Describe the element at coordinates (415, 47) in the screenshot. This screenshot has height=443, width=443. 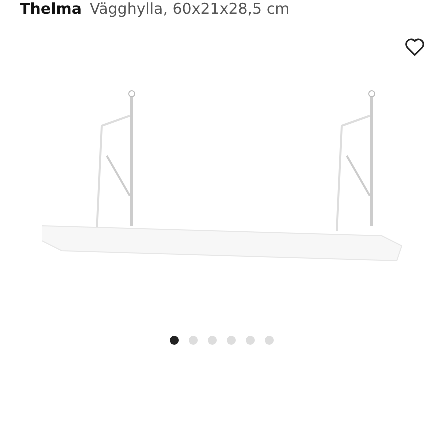
I see `favorite-button` at that location.